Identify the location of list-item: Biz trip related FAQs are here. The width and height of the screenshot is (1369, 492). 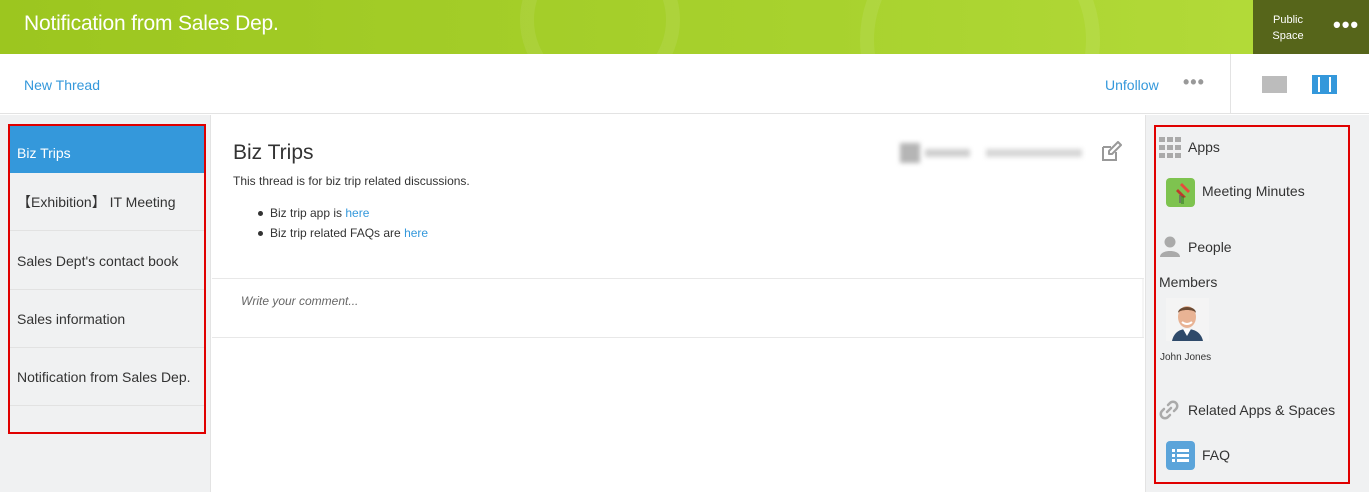
(342, 236).